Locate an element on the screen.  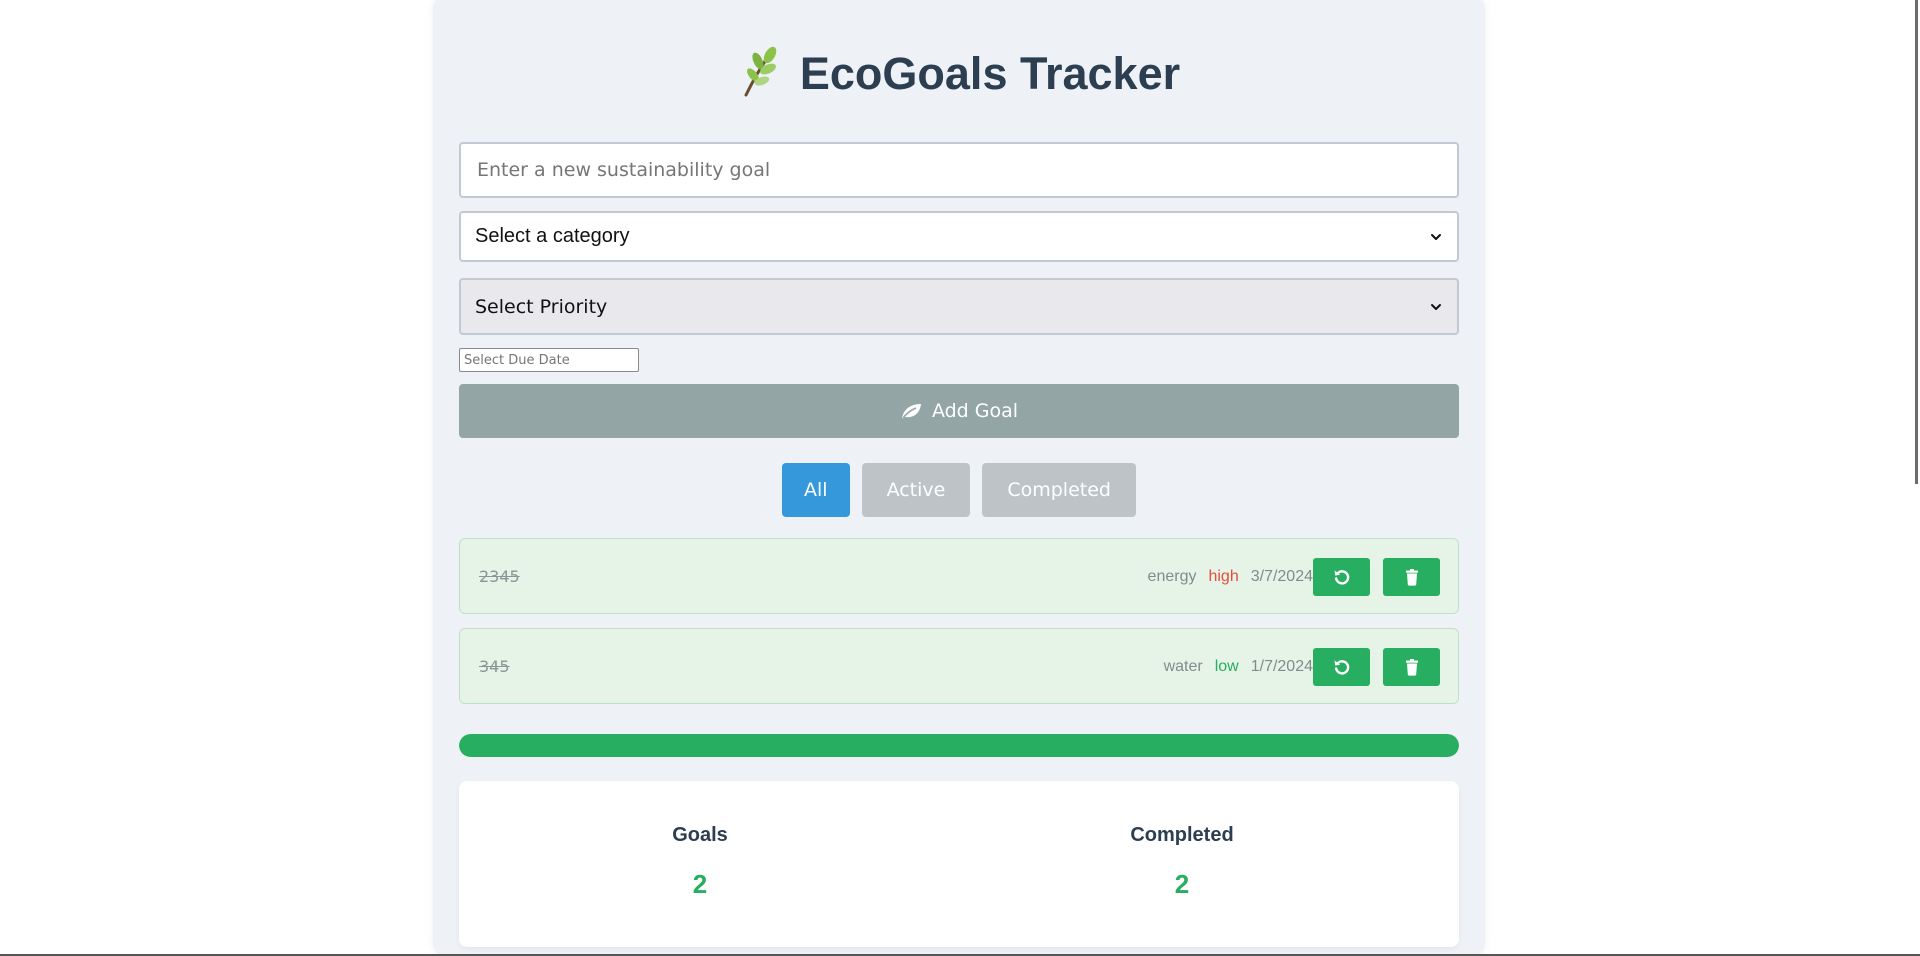
filter-bar: All Active Completed is located at coordinates (959, 490).